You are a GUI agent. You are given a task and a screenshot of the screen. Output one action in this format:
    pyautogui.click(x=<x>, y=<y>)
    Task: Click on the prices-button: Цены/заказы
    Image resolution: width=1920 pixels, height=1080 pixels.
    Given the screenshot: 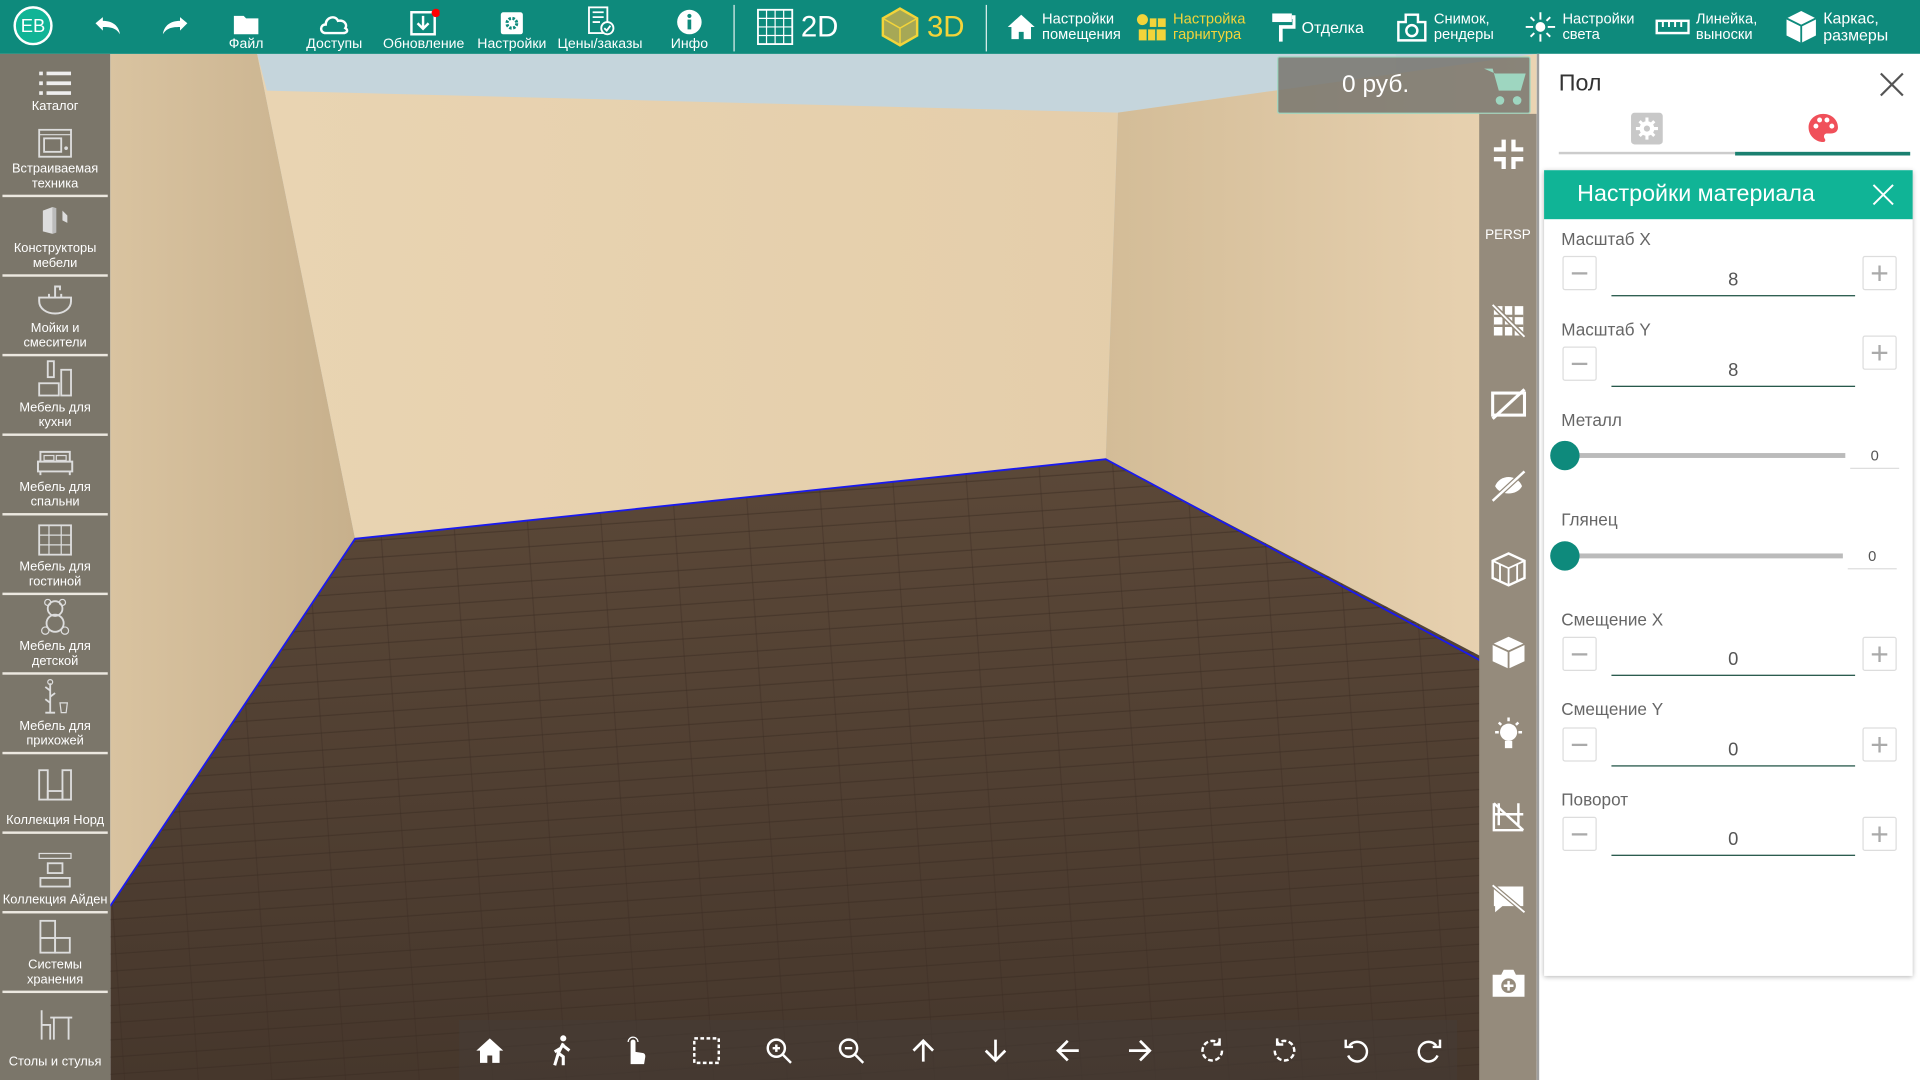 What is the action you would take?
    pyautogui.click(x=600, y=27)
    